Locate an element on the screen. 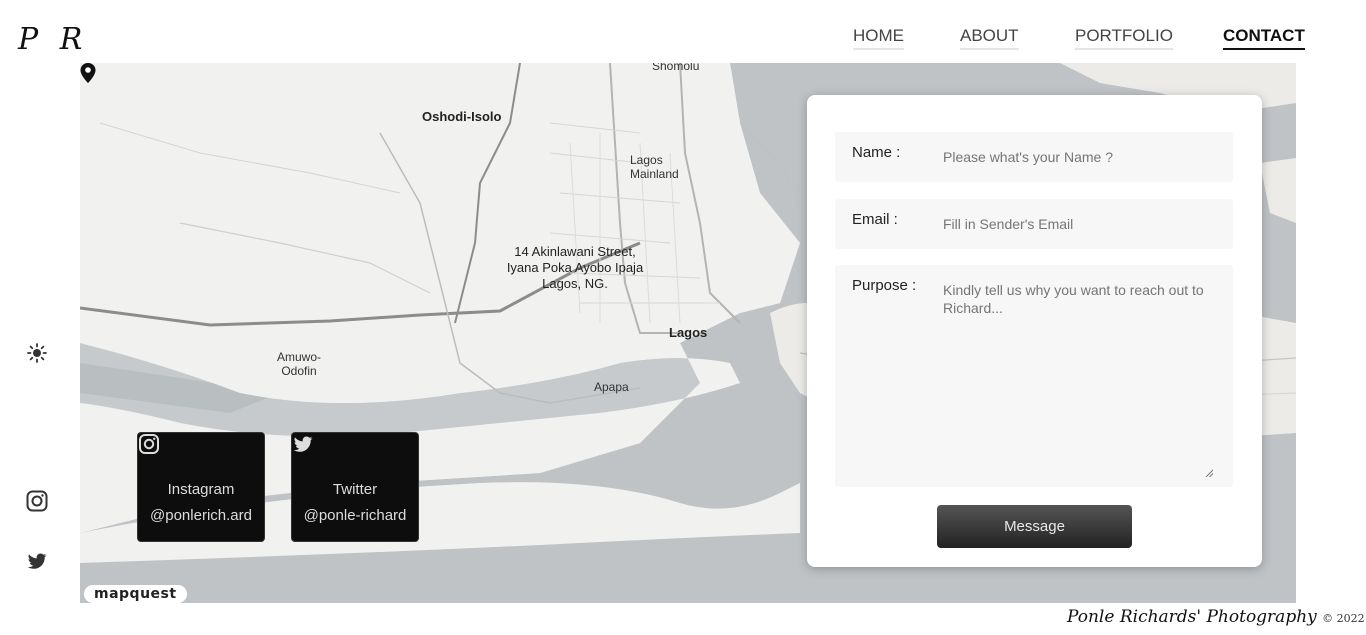  email-row: Email : is located at coordinates (1034, 224).